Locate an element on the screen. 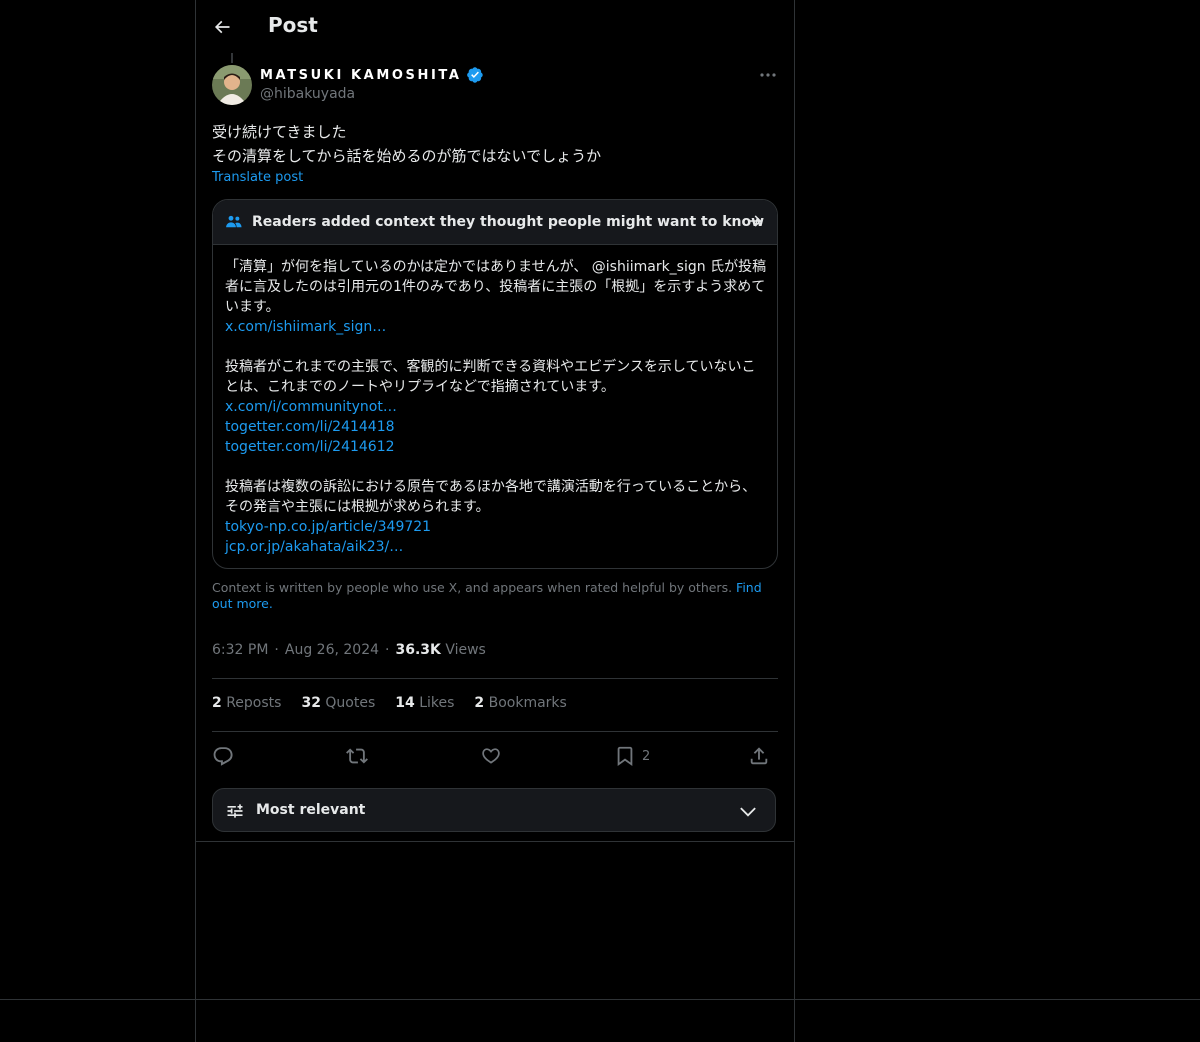 Image resolution: width=1200 pixels, height=1042 pixels. bookmark-button: 2 is located at coordinates (632, 756).